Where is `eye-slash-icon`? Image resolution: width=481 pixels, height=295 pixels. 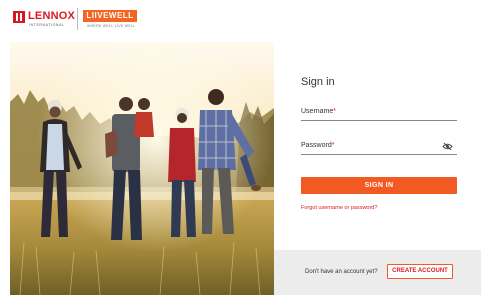 eye-slash-icon is located at coordinates (447, 146).